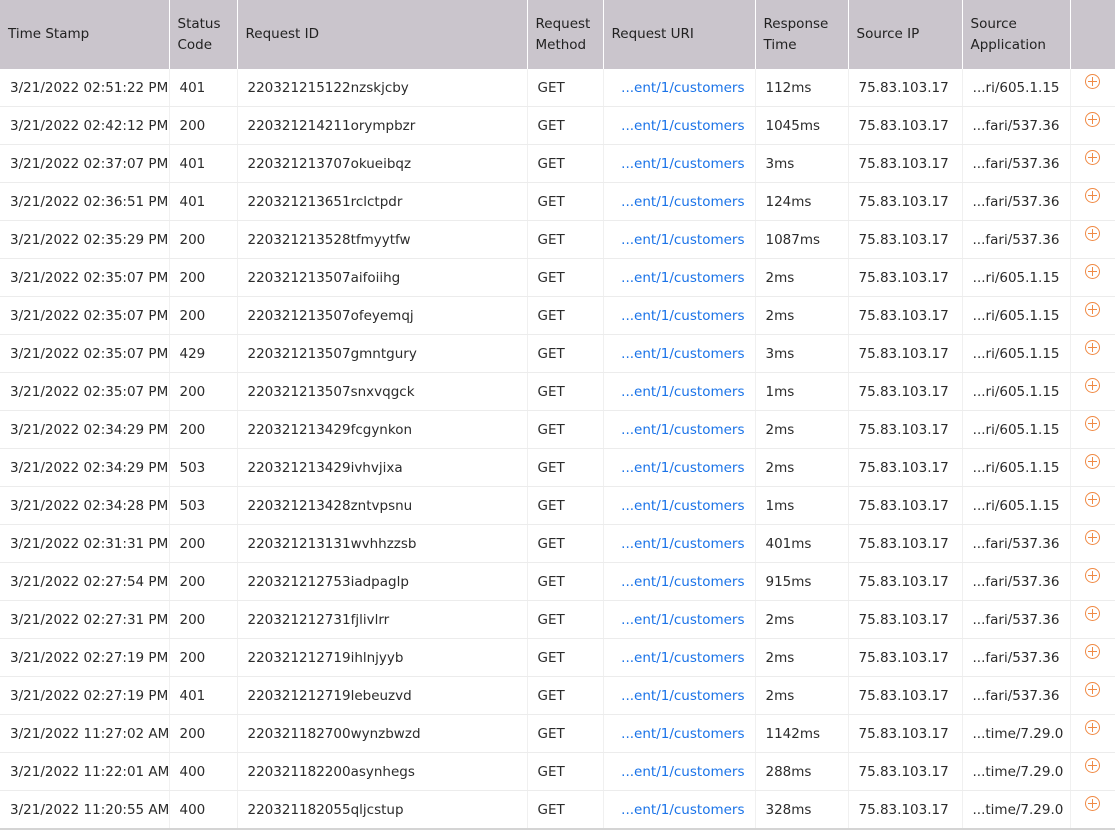  Describe the element at coordinates (382, 34) in the screenshot. I see `header-col-request-id: Request ID` at that location.